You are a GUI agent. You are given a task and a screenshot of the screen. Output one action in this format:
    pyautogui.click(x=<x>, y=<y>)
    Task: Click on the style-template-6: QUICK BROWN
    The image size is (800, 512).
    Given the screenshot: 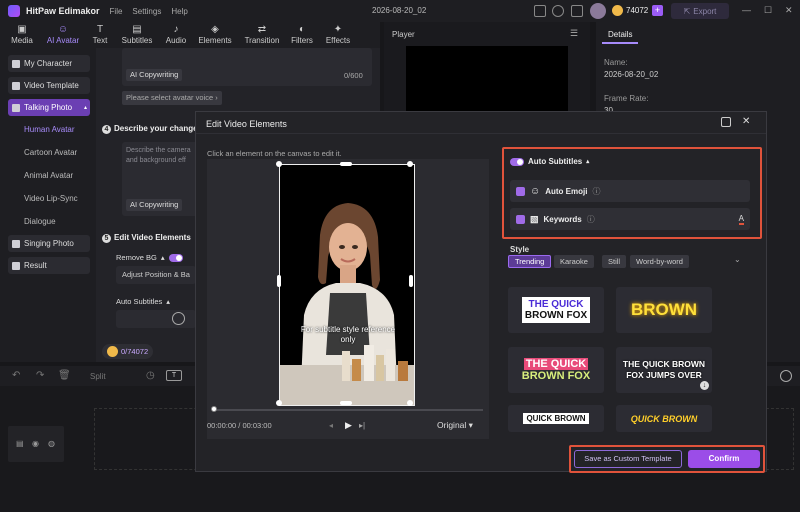 What is the action you would take?
    pyautogui.click(x=664, y=418)
    